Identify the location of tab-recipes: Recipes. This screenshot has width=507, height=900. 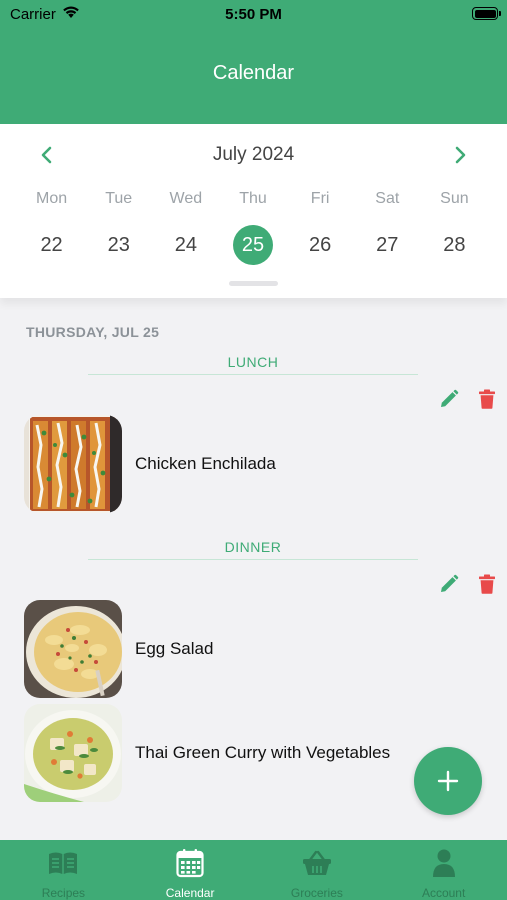
(63, 870).